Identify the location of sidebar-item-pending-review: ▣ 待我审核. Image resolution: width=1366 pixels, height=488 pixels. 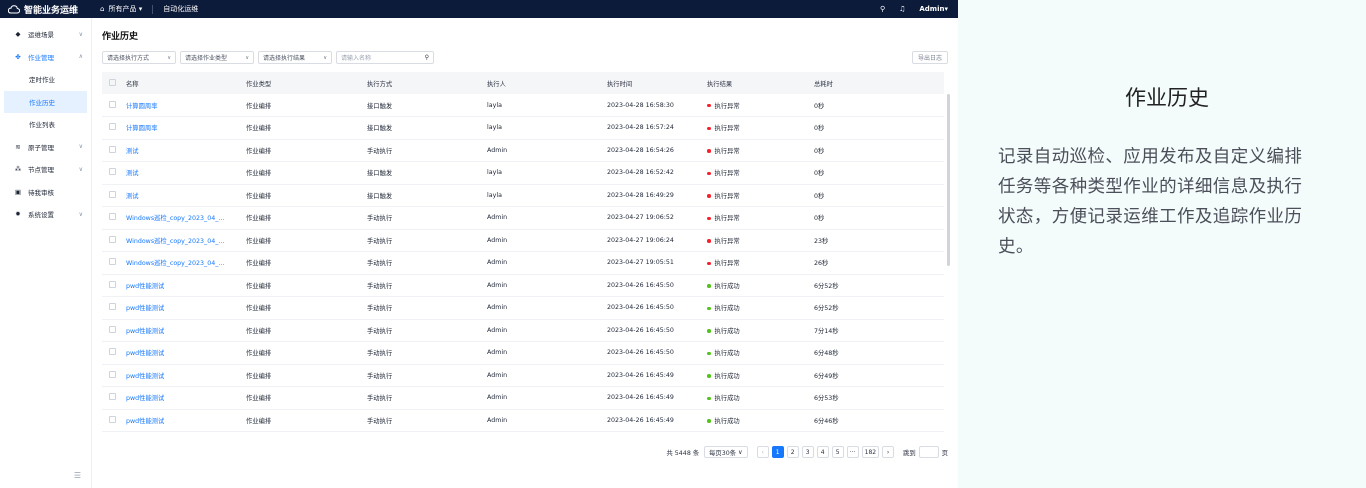
(45, 192).